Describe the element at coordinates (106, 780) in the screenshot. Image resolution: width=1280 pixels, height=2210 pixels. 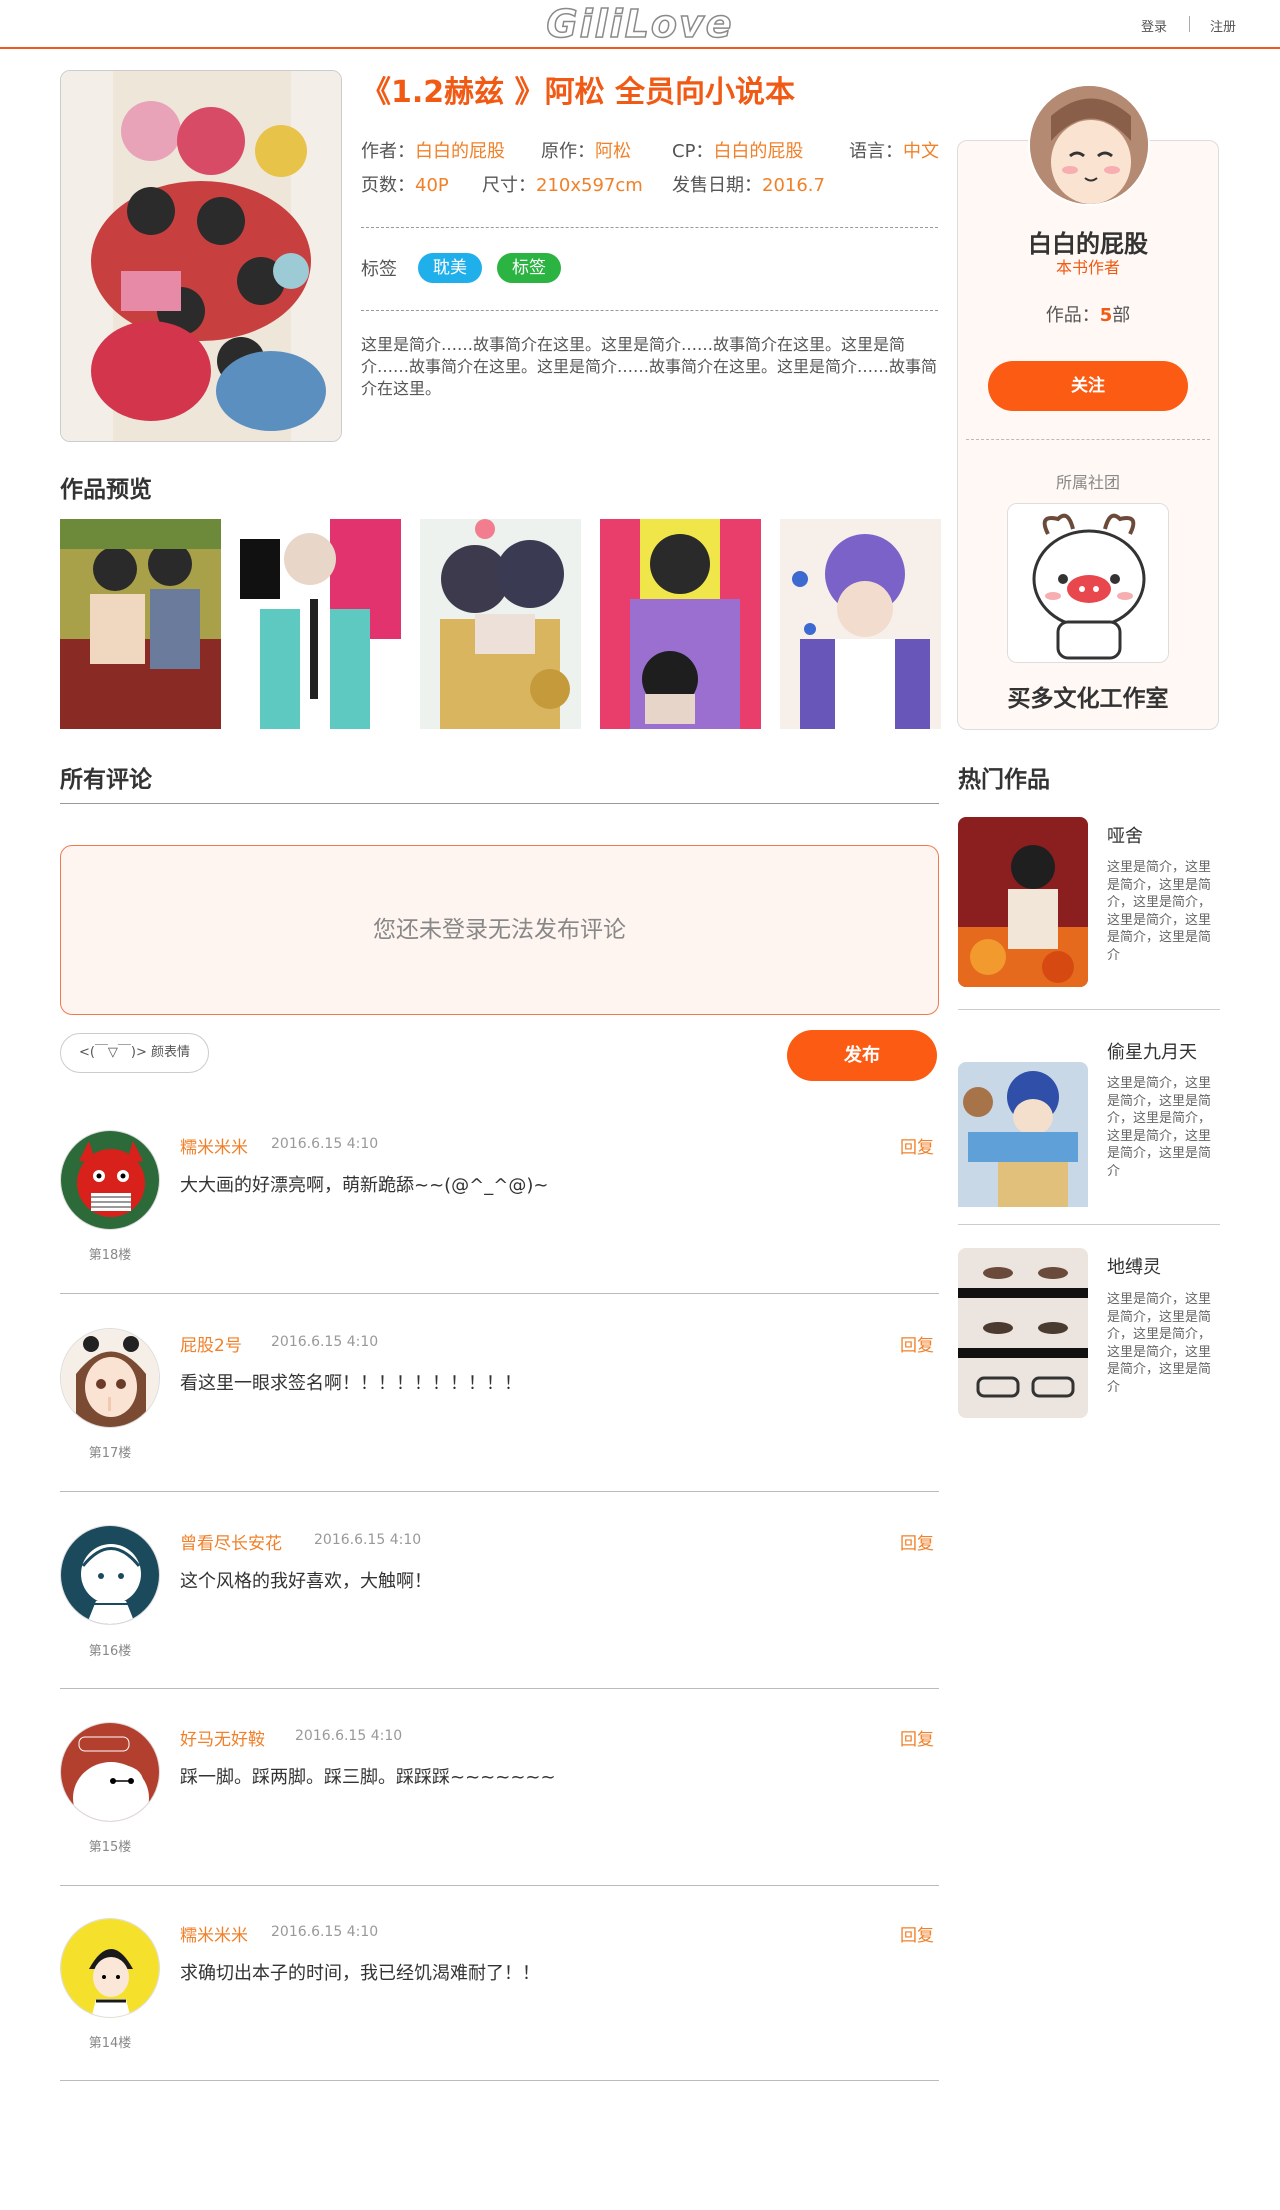
I see `comments-title: 所有评论` at that location.